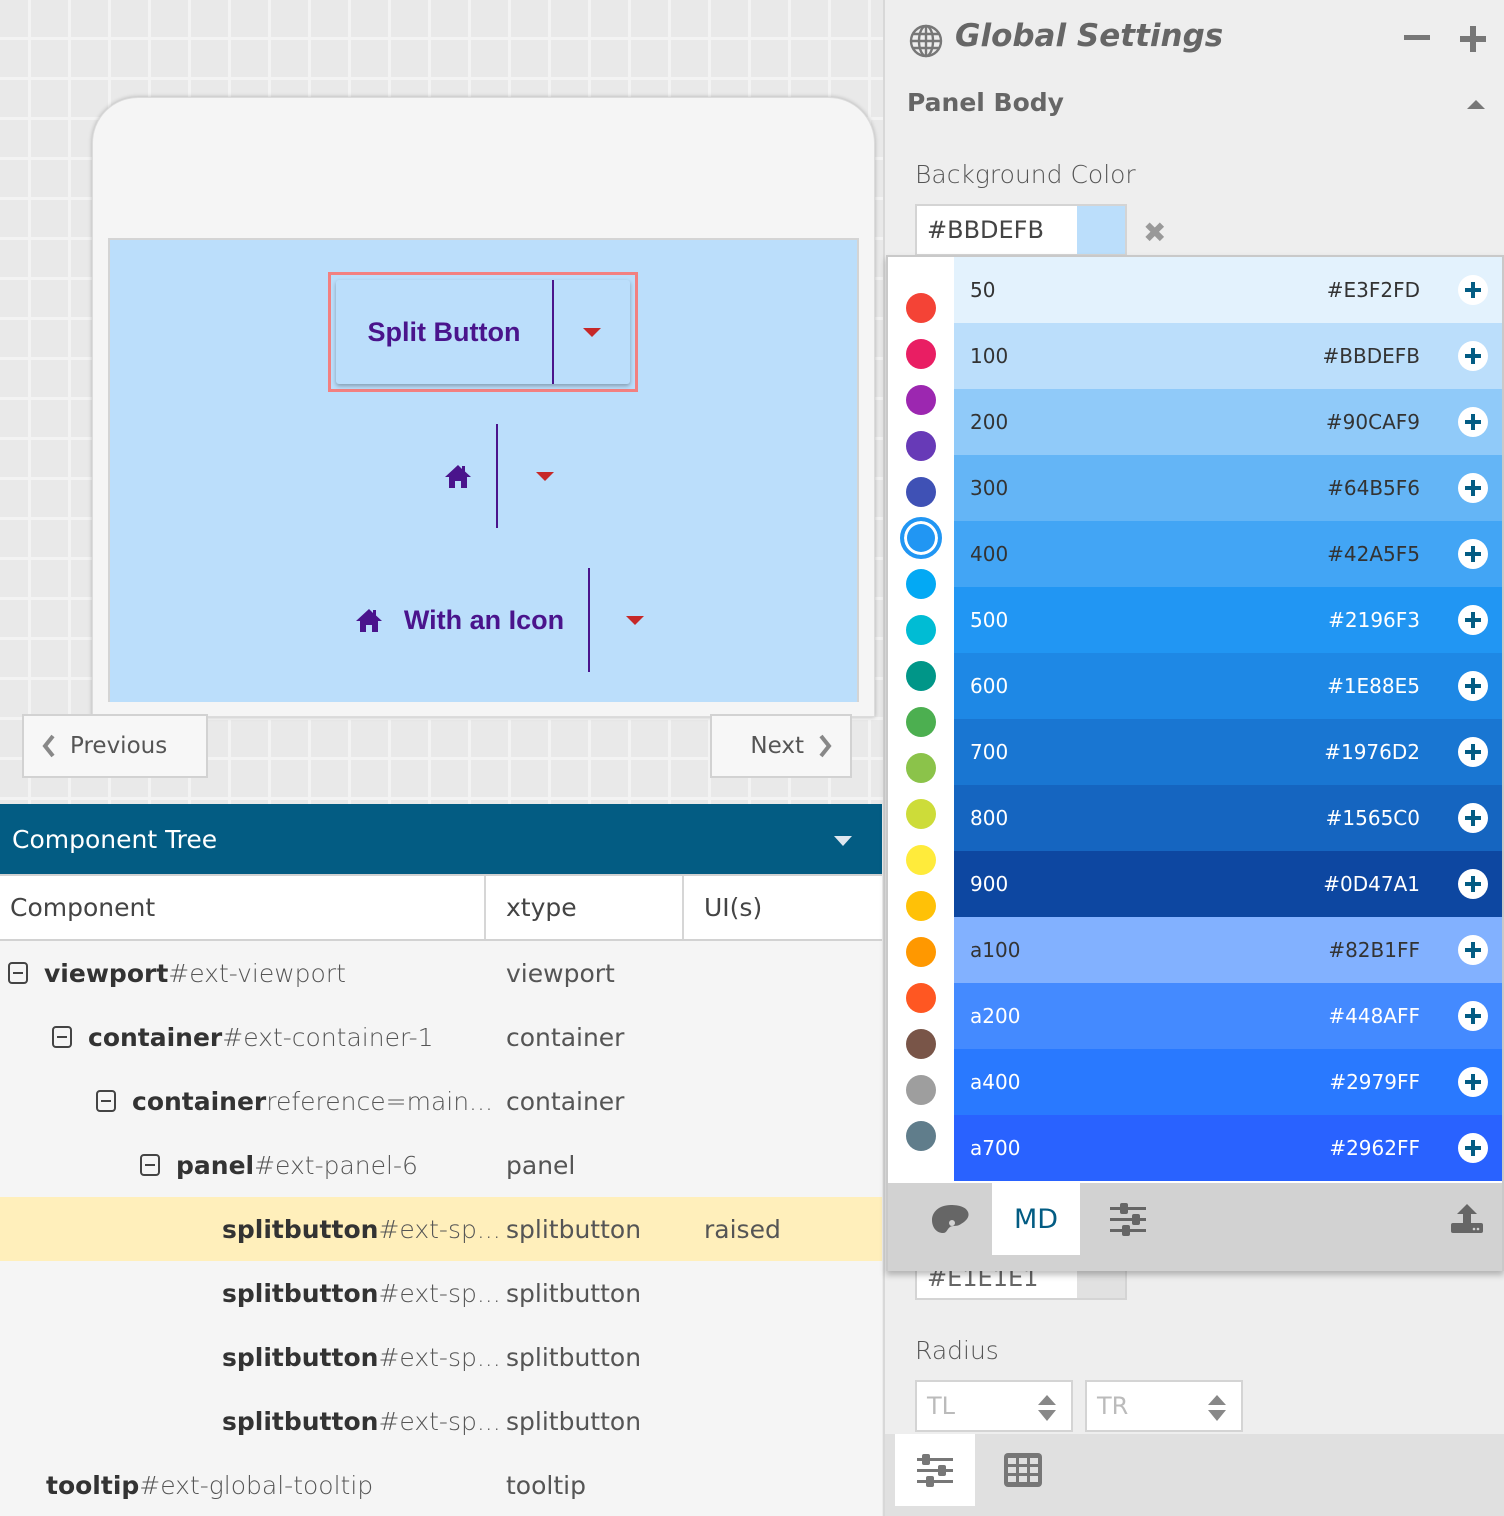 The height and width of the screenshot is (1516, 1504). Describe the element at coordinates (93, 1485) in the screenshot. I see `component-type: tooltip` at that location.